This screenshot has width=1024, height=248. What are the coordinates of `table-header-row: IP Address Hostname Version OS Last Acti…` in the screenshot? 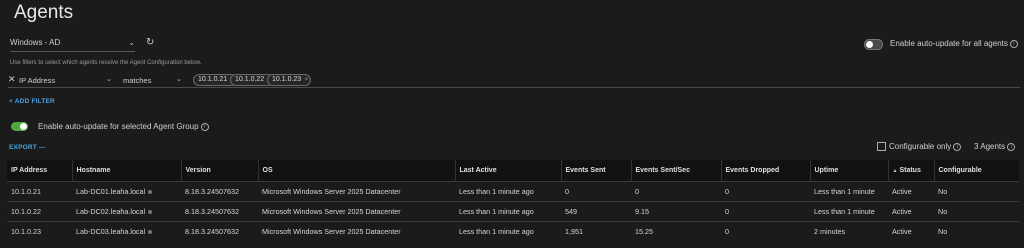 It's located at (513, 171).